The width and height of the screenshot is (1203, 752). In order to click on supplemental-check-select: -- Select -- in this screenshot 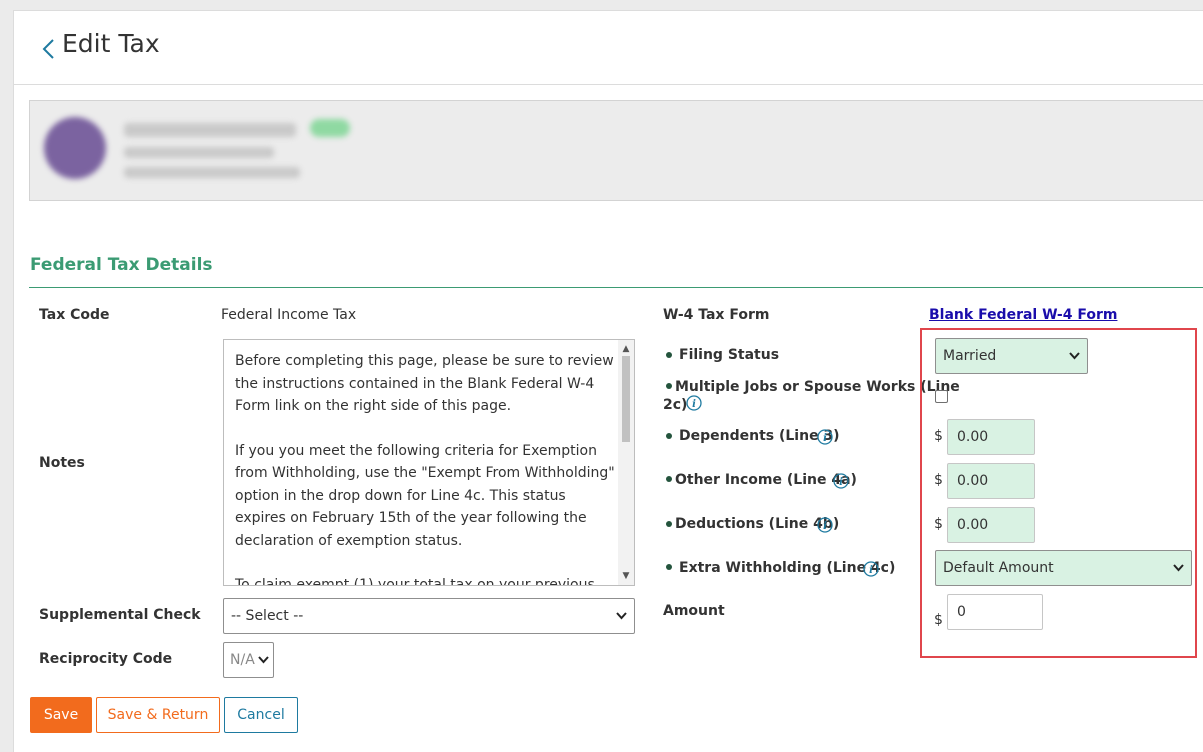, I will do `click(429, 616)`.